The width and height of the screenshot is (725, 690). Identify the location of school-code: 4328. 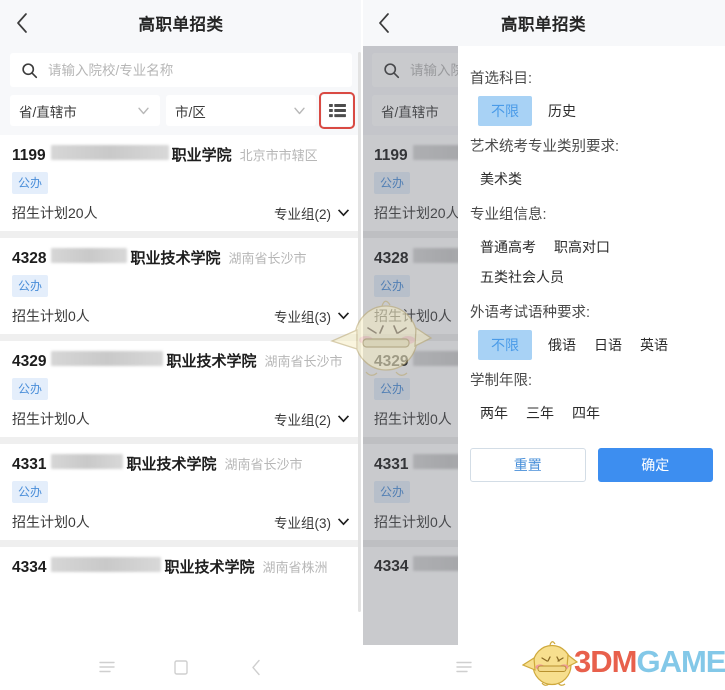
(29, 258).